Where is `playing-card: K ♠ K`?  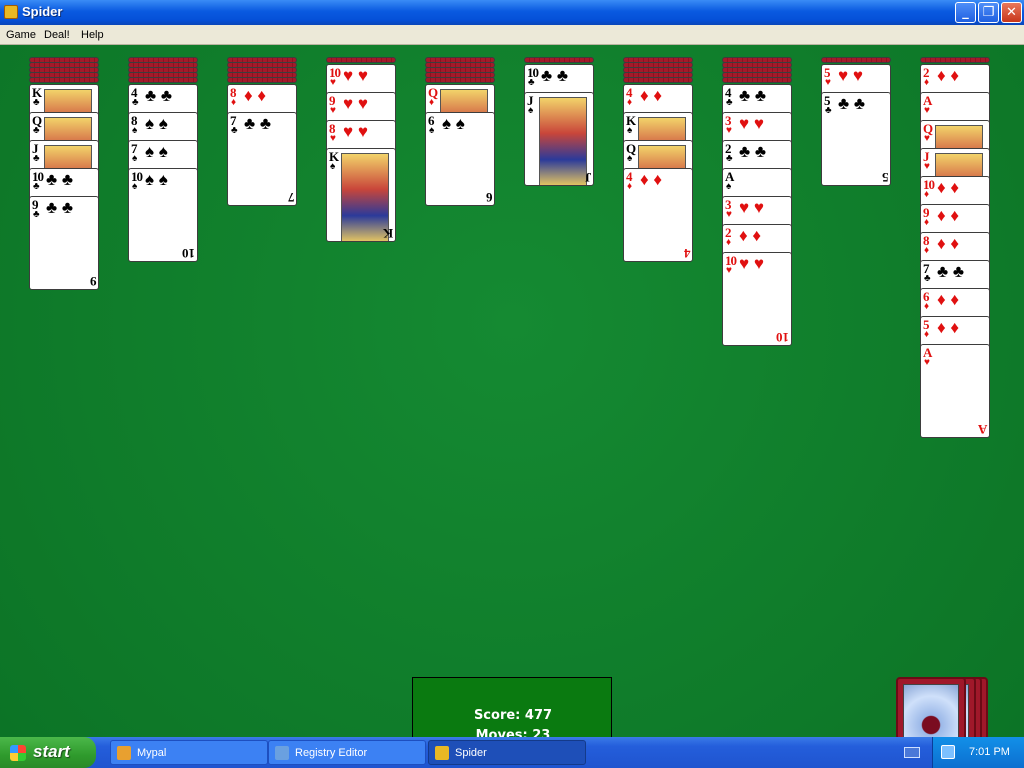
playing-card: K ♠ K is located at coordinates (361, 195).